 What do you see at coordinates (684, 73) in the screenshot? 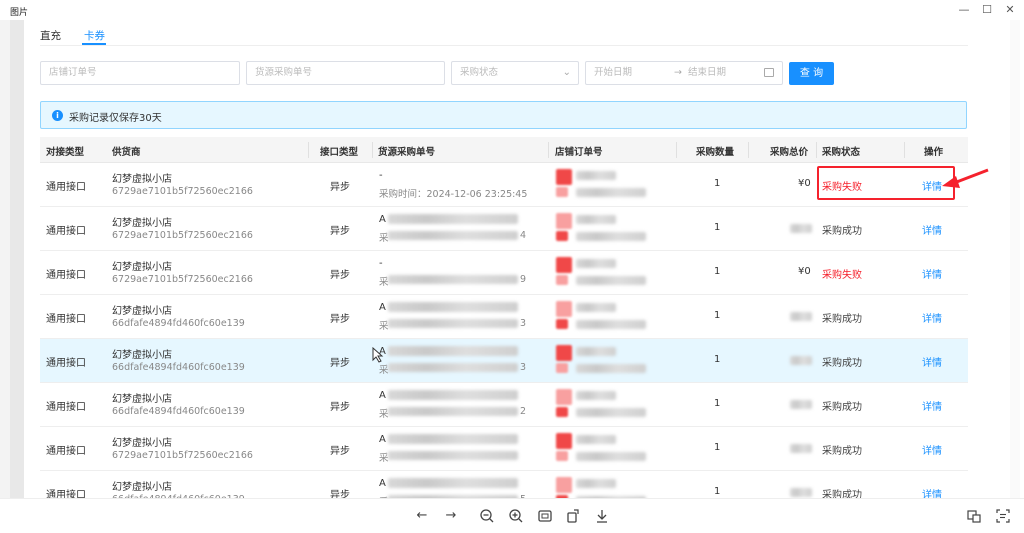
I see `date-range-picker: 开始日期 → 结束日期` at bounding box center [684, 73].